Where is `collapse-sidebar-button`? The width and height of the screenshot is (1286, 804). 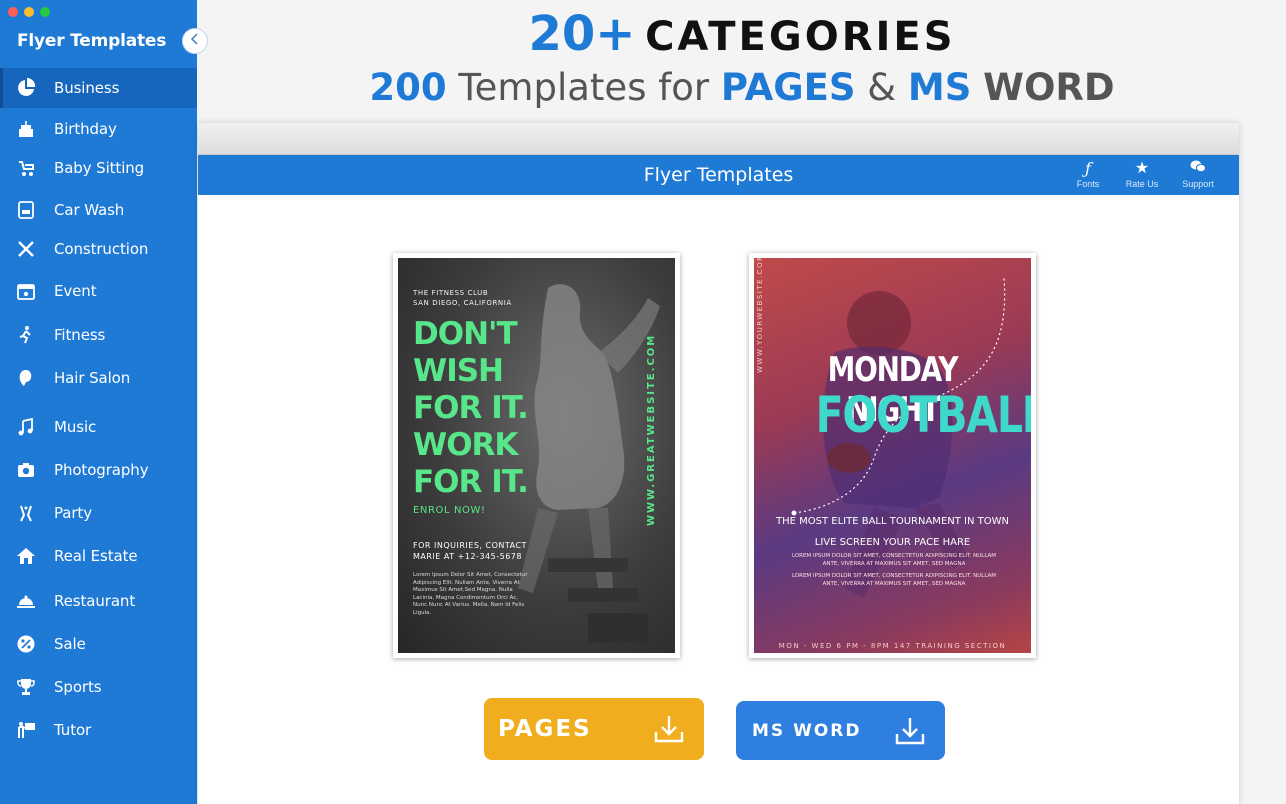 collapse-sidebar-button is located at coordinates (195, 41).